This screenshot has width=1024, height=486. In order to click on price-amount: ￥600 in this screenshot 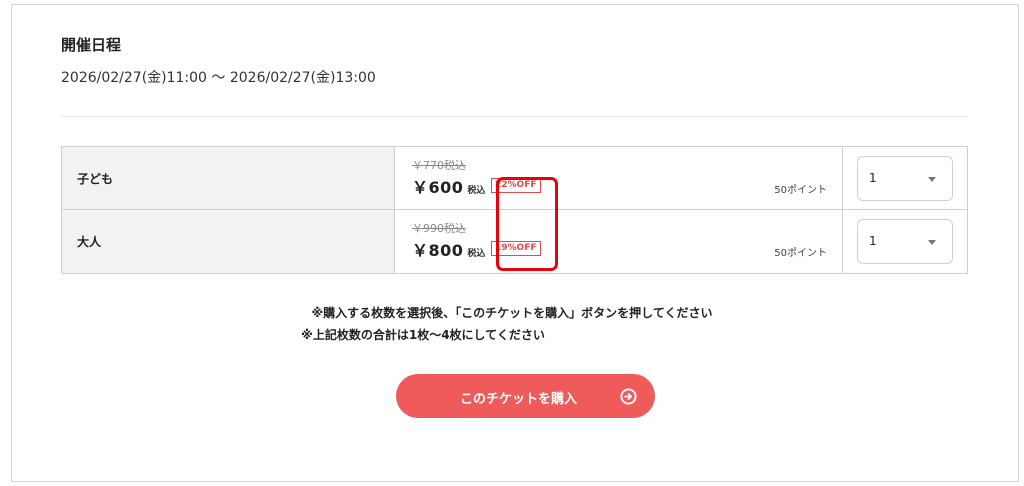, I will do `click(438, 187)`.